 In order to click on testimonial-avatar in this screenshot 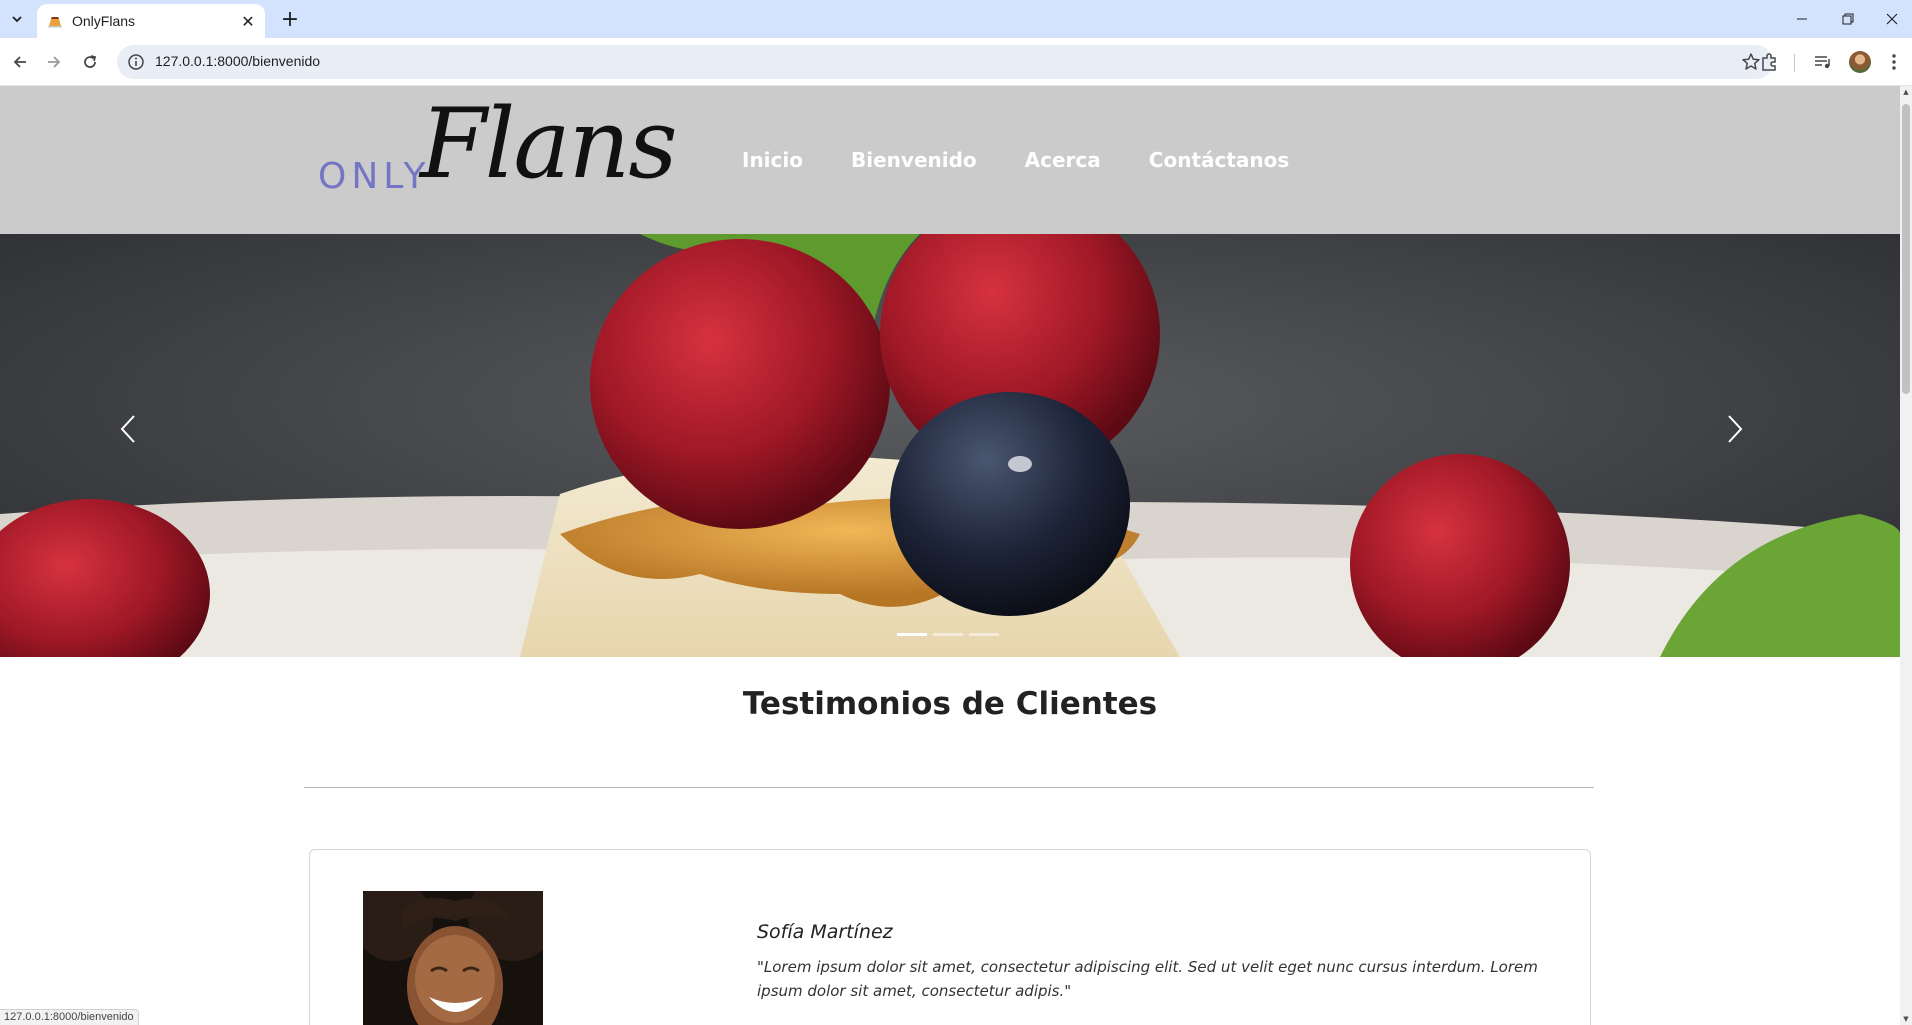, I will do `click(453, 958)`.